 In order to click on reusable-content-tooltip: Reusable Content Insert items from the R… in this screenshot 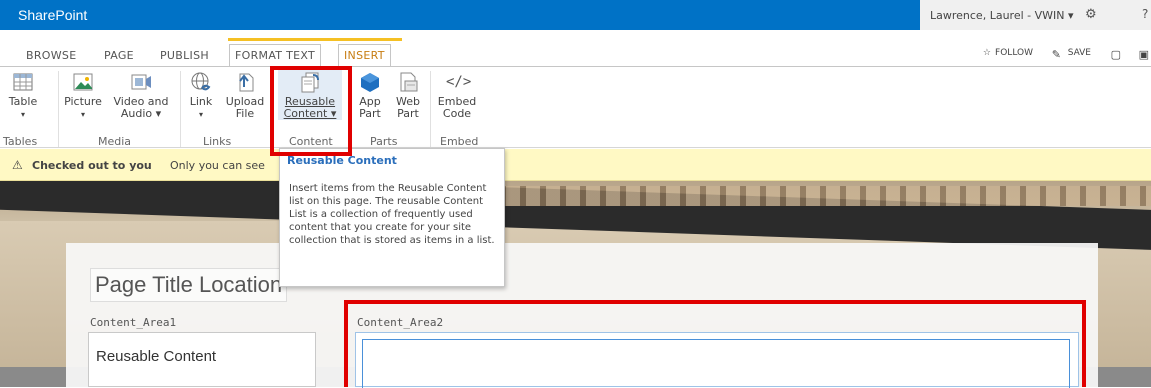, I will do `click(392, 217)`.